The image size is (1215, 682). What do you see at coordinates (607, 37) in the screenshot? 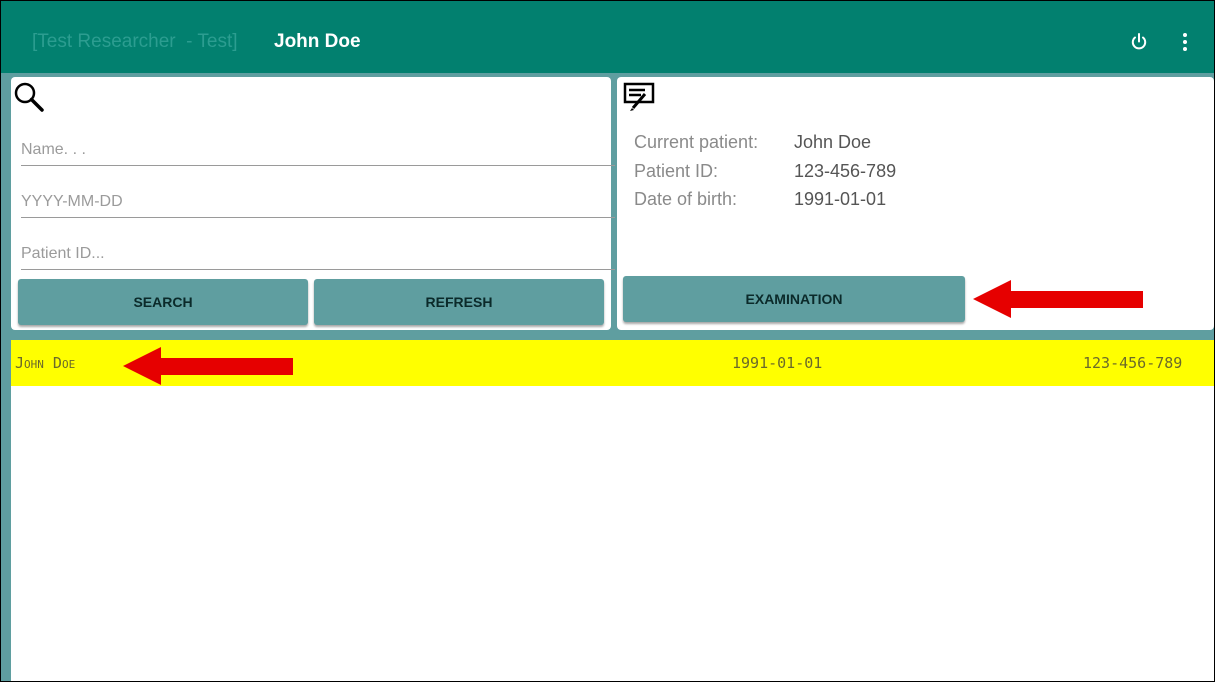
I see `app-bar: [Test Researcher - Test] John Doe` at bounding box center [607, 37].